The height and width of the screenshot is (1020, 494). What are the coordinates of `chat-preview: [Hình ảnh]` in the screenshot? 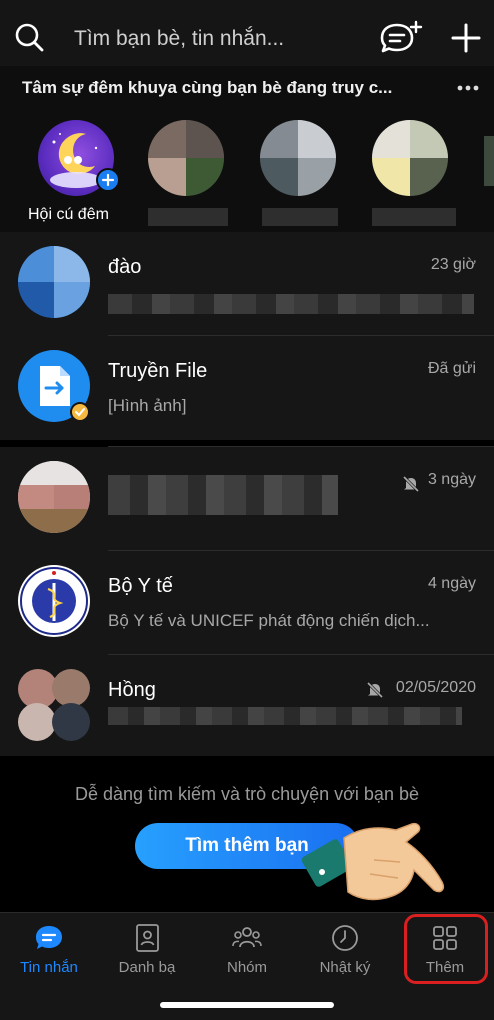 It's located at (147, 405).